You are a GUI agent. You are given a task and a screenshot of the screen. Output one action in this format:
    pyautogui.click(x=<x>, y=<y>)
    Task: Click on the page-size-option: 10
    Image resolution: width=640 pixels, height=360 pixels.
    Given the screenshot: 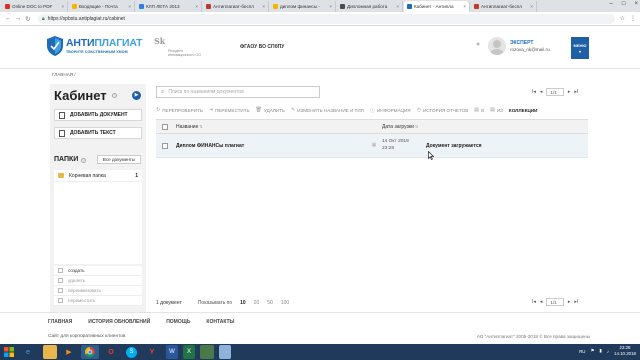 What is the action you would take?
    pyautogui.click(x=243, y=303)
    